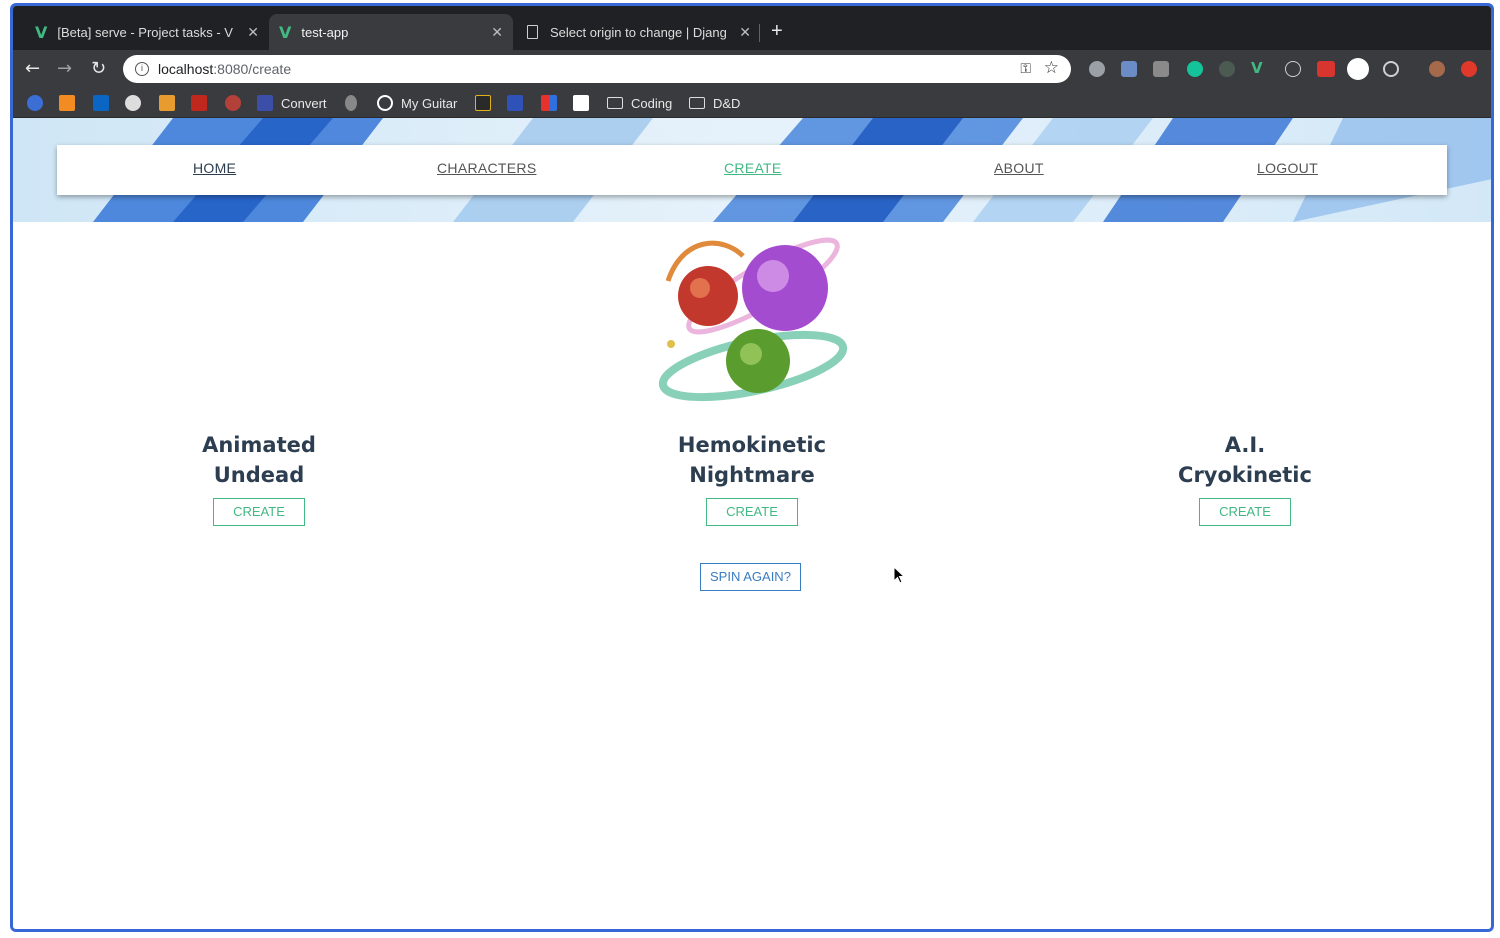 Image resolution: width=1500 pixels, height=938 pixels. What do you see at coordinates (351, 103) in the screenshot?
I see `apple-icon` at bounding box center [351, 103].